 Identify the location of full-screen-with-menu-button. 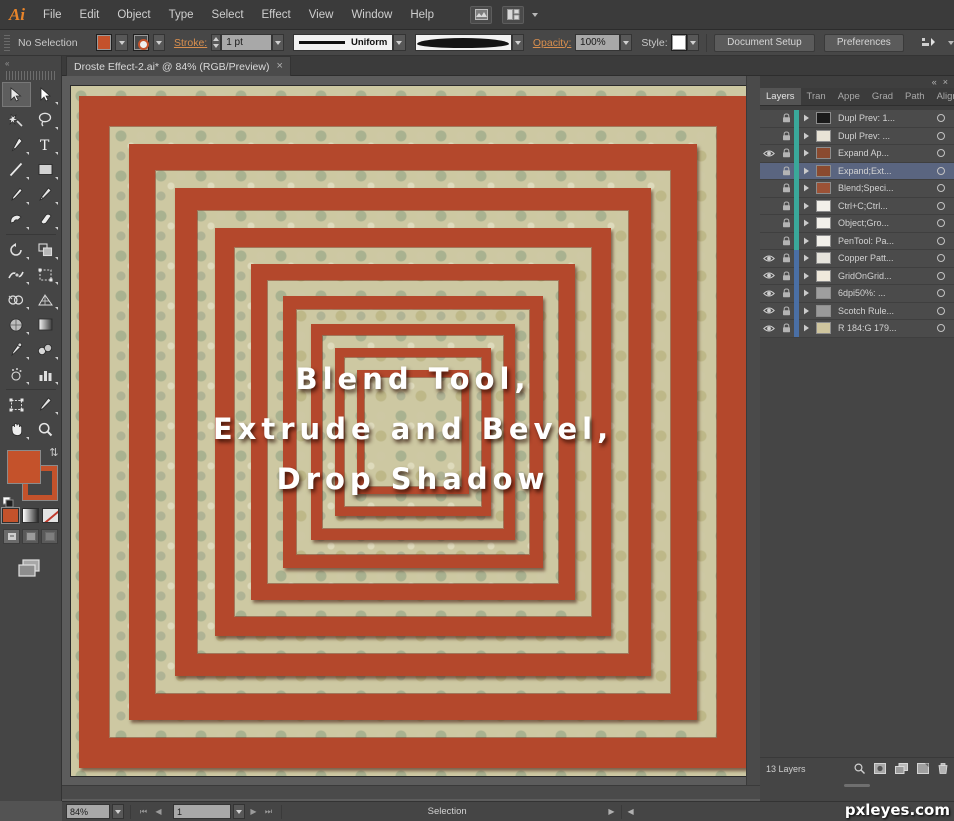
(30, 536).